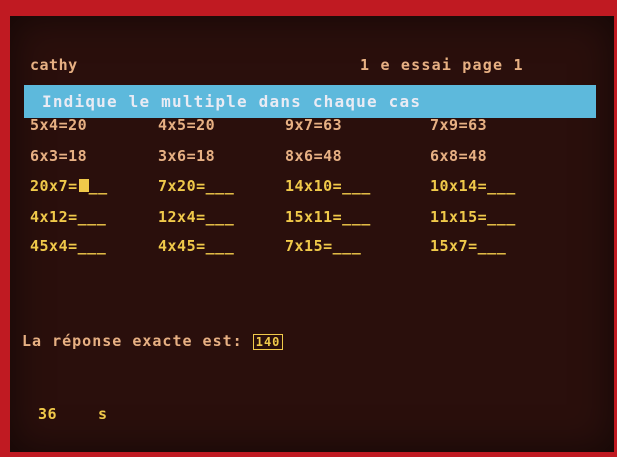 Image resolution: width=617 pixels, height=457 pixels. What do you see at coordinates (459, 125) in the screenshot?
I see `grid-cell: 7x9=63` at bounding box center [459, 125].